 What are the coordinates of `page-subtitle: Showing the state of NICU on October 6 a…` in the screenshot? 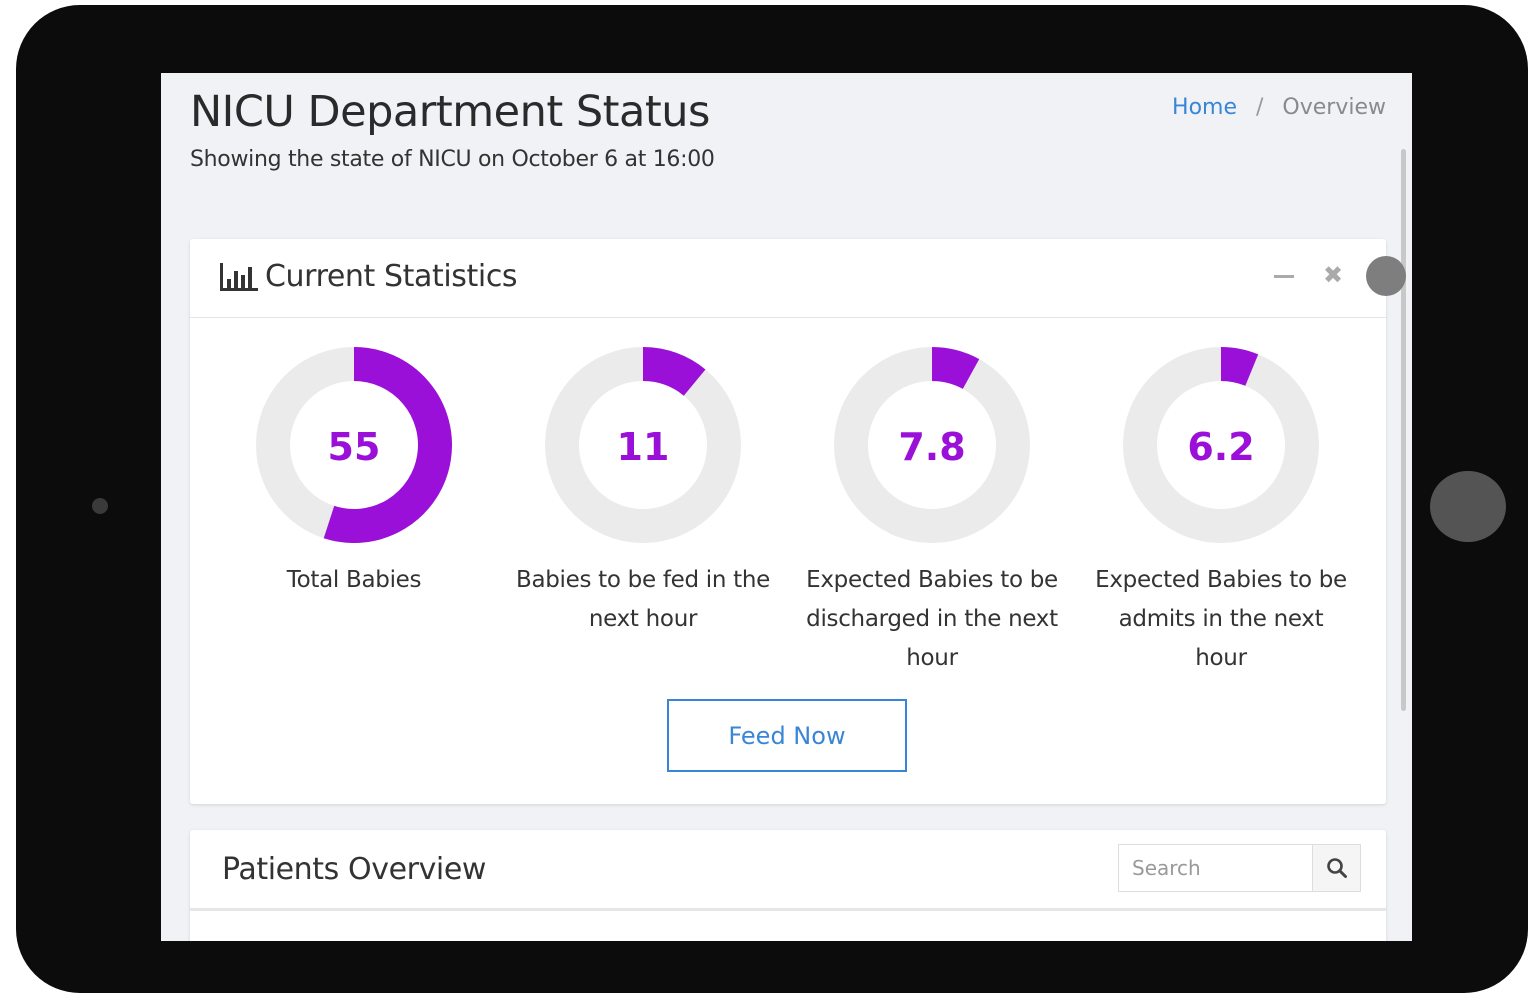 It's located at (452, 159).